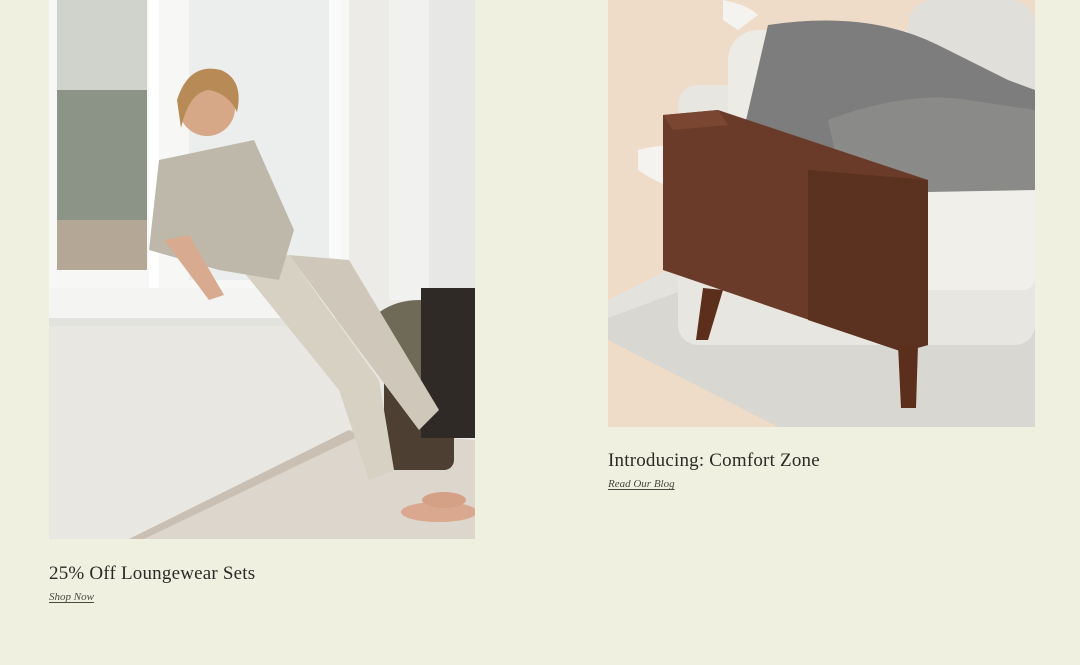 This screenshot has width=1080, height=665. What do you see at coordinates (641, 484) in the screenshot?
I see `read-our-blog-link: Read Our Blog` at bounding box center [641, 484].